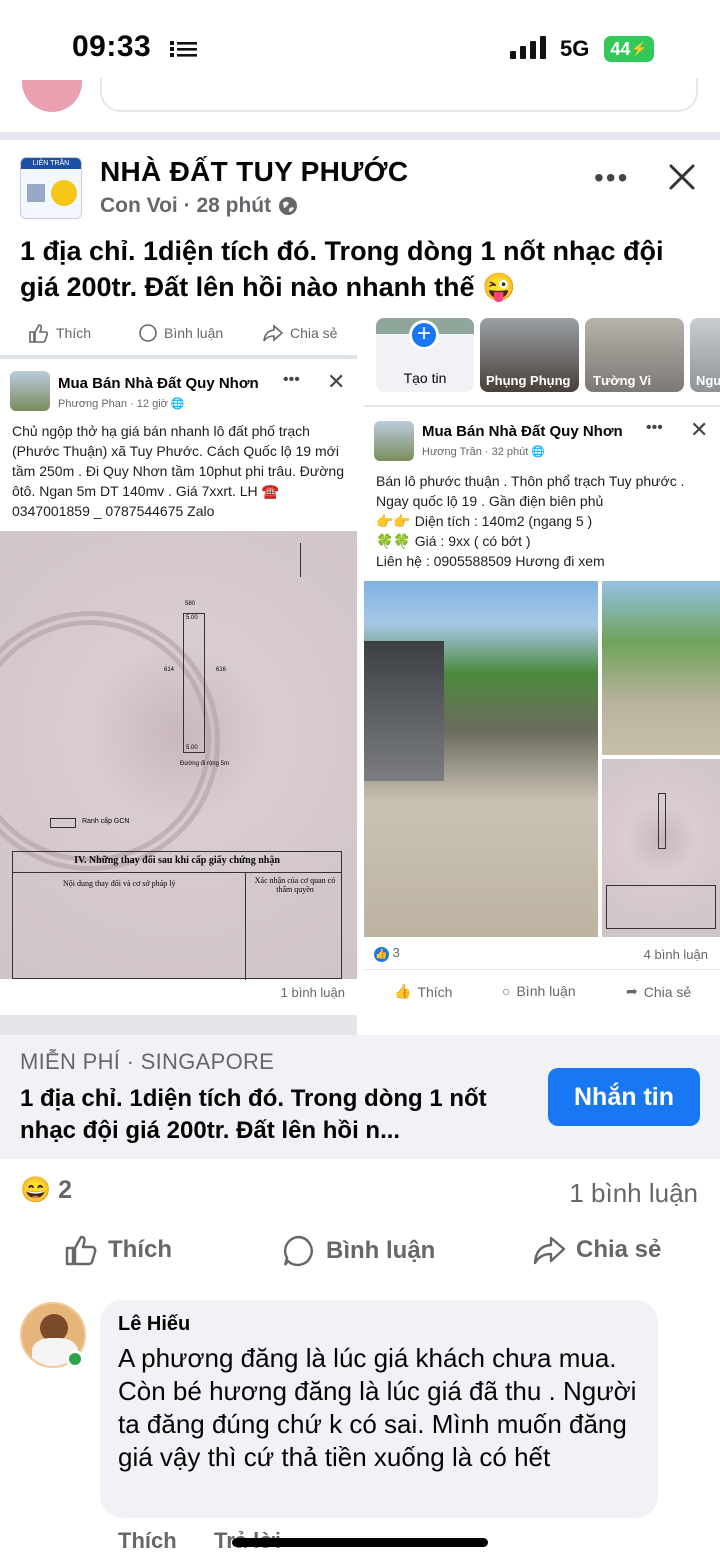 Image resolution: width=720 pixels, height=1561 pixels. I want to click on plus-icon: +, so click(424, 335).